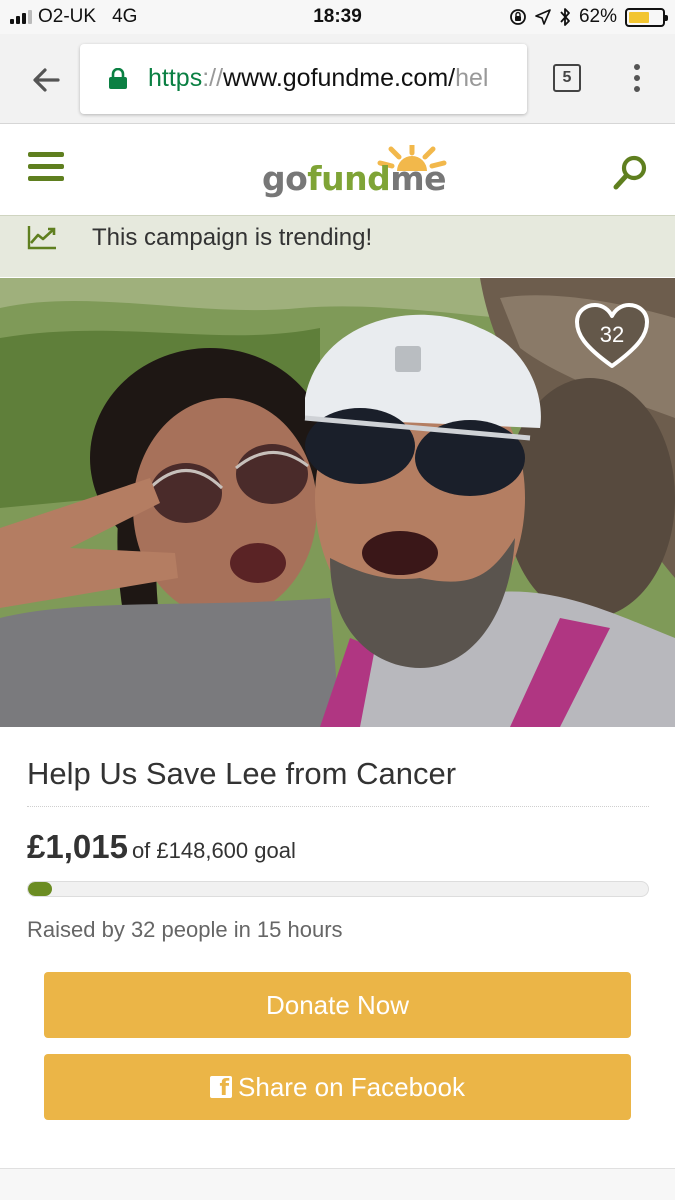 Image resolution: width=675 pixels, height=1200 pixels. What do you see at coordinates (338, 889) in the screenshot?
I see `progress-bar` at bounding box center [338, 889].